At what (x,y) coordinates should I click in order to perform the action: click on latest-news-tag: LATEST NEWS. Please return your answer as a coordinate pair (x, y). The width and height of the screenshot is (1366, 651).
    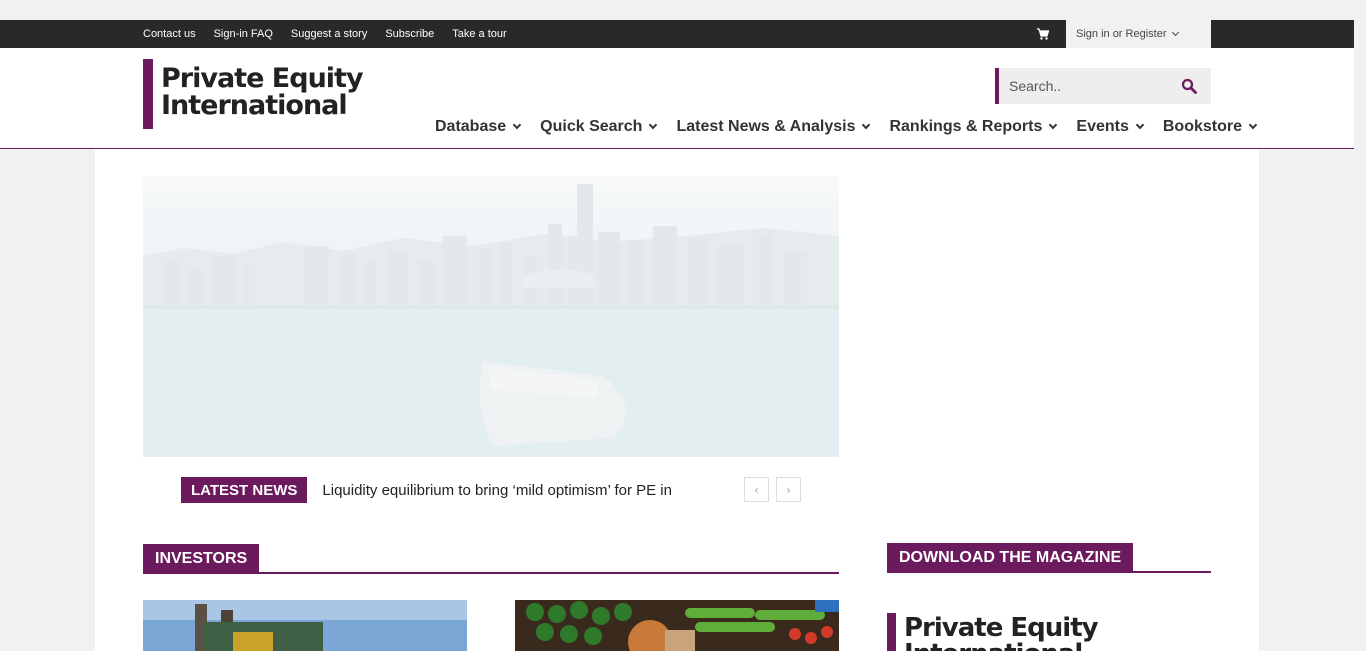
    Looking at the image, I should click on (244, 490).